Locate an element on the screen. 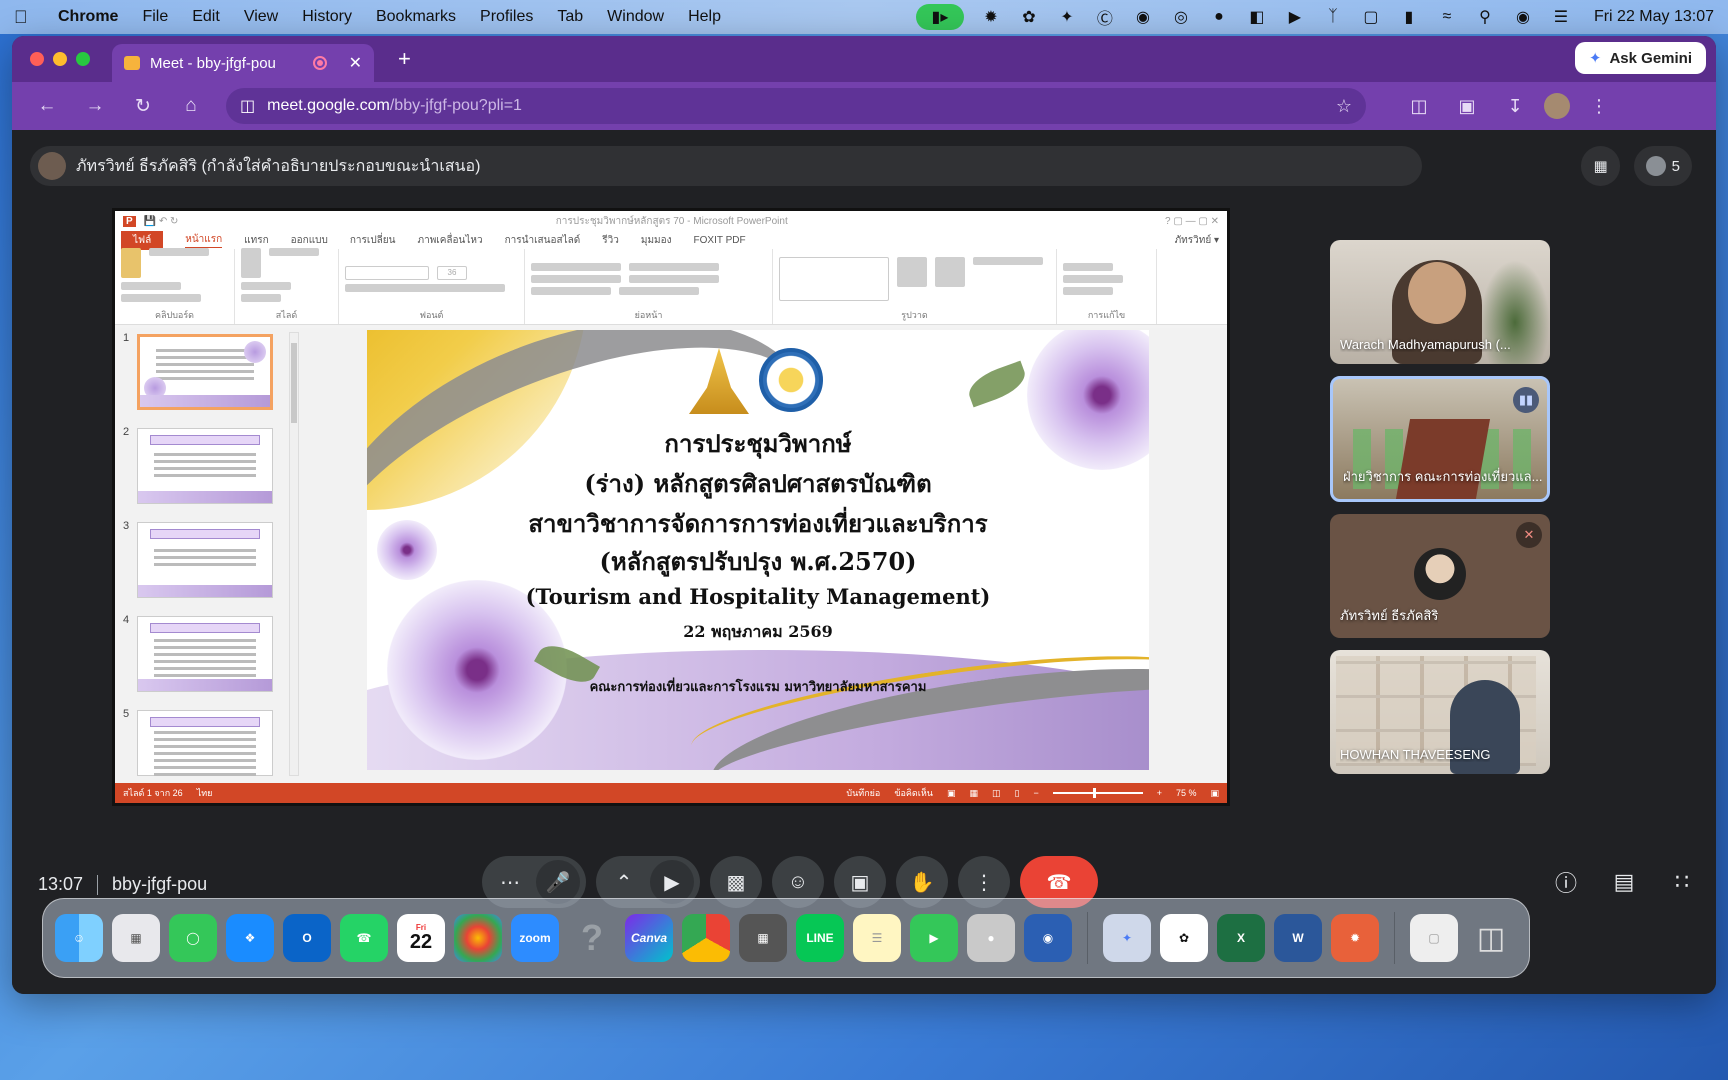 The width and height of the screenshot is (1728, 1080). launchpad-icon: ▦ is located at coordinates (136, 938).